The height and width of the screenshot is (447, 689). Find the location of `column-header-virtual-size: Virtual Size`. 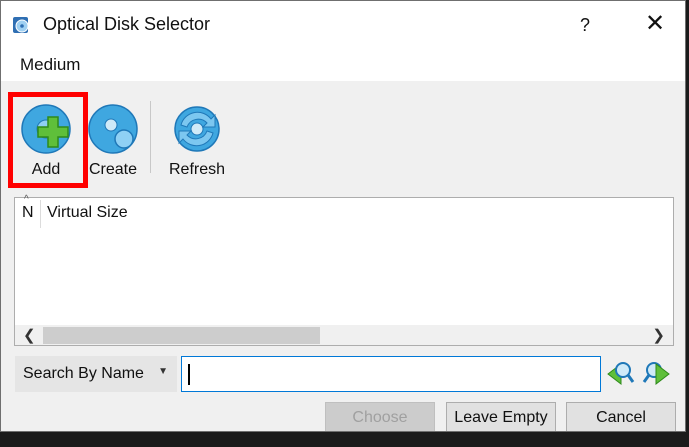

column-header-virtual-size: Virtual Size is located at coordinates (87, 213).